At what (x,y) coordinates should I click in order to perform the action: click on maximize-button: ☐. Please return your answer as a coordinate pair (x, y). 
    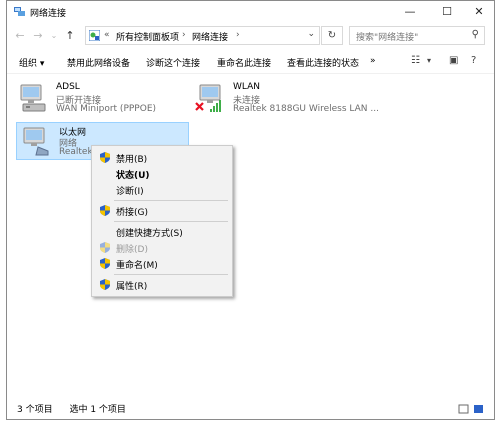
    Looking at the image, I should click on (447, 12).